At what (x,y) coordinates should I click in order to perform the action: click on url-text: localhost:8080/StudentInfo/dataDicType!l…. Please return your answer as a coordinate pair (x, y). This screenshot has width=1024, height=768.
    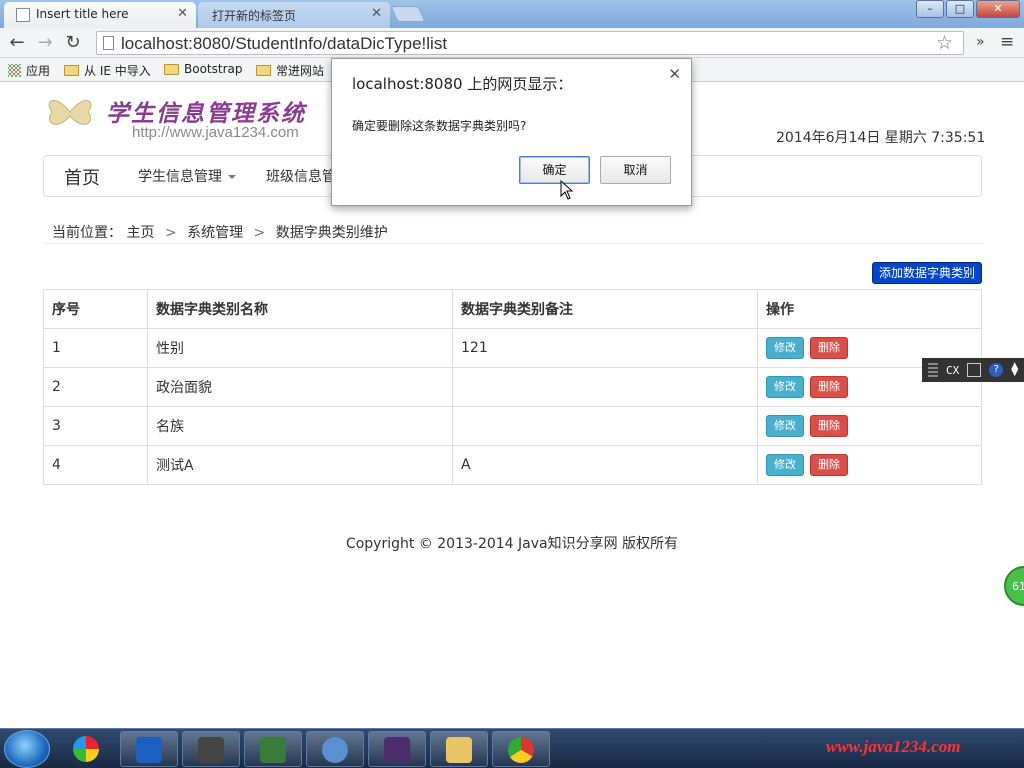
    Looking at the image, I should click on (284, 43).